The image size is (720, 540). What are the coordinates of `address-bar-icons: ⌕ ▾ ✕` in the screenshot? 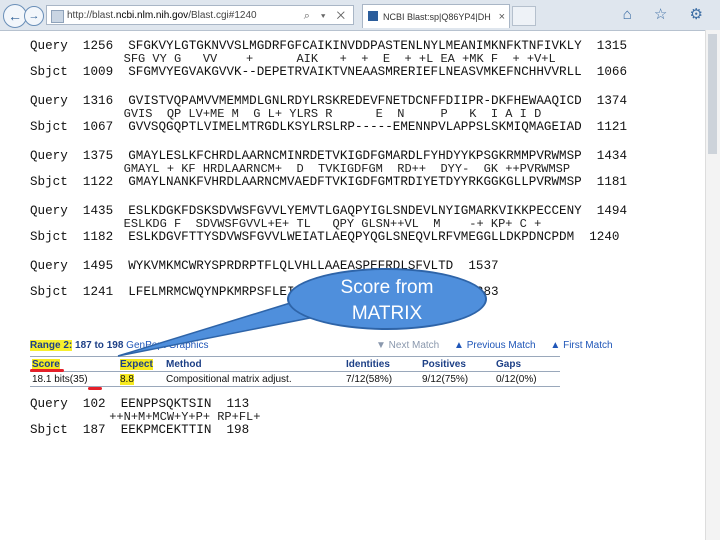 It's located at (326, 16).